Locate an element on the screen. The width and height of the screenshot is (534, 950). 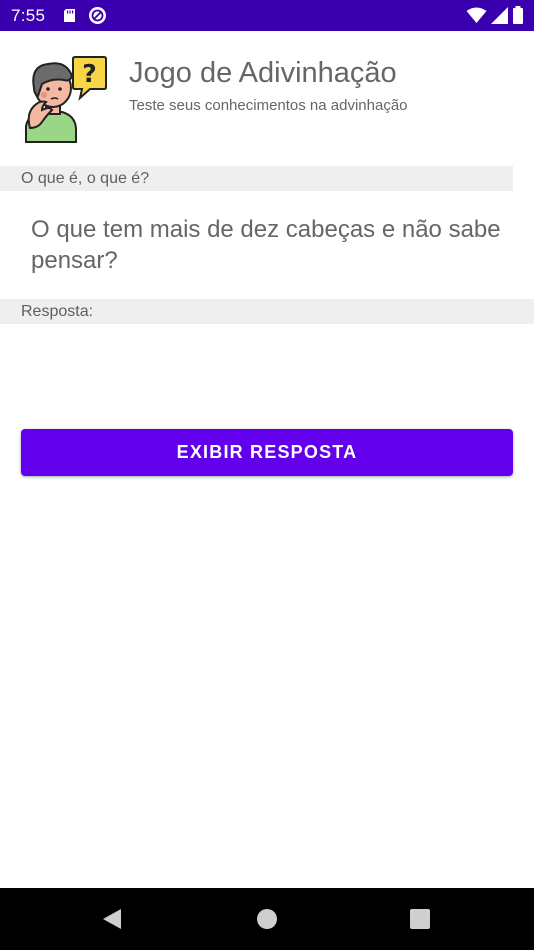
battery-icon is located at coordinates (518, 15).